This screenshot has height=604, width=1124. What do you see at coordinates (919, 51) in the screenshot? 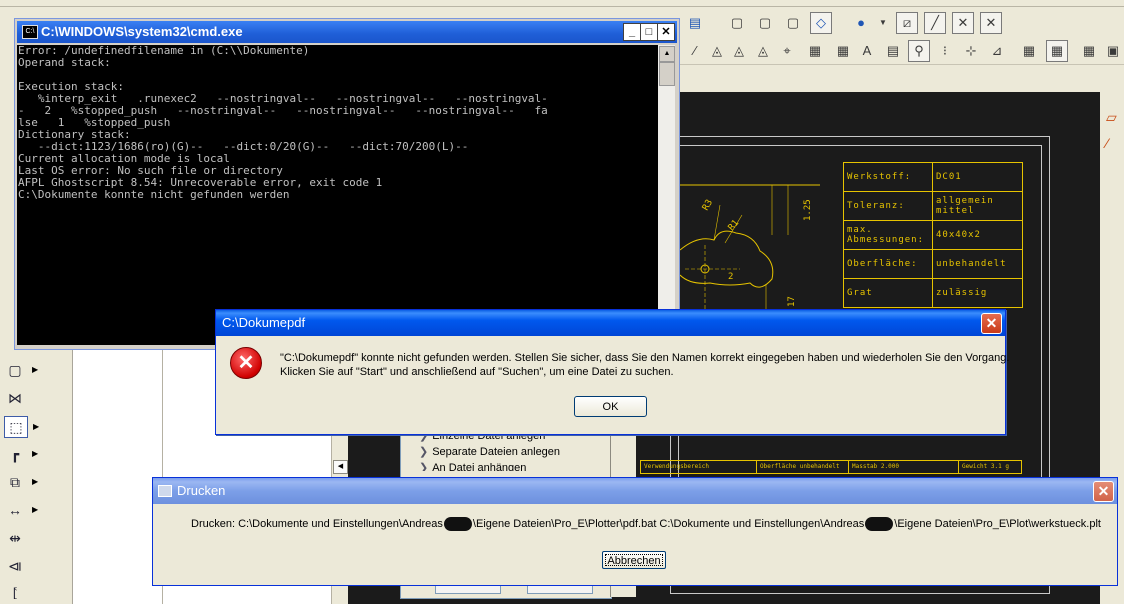
I see `zoom-icon: ⚲` at bounding box center [919, 51].